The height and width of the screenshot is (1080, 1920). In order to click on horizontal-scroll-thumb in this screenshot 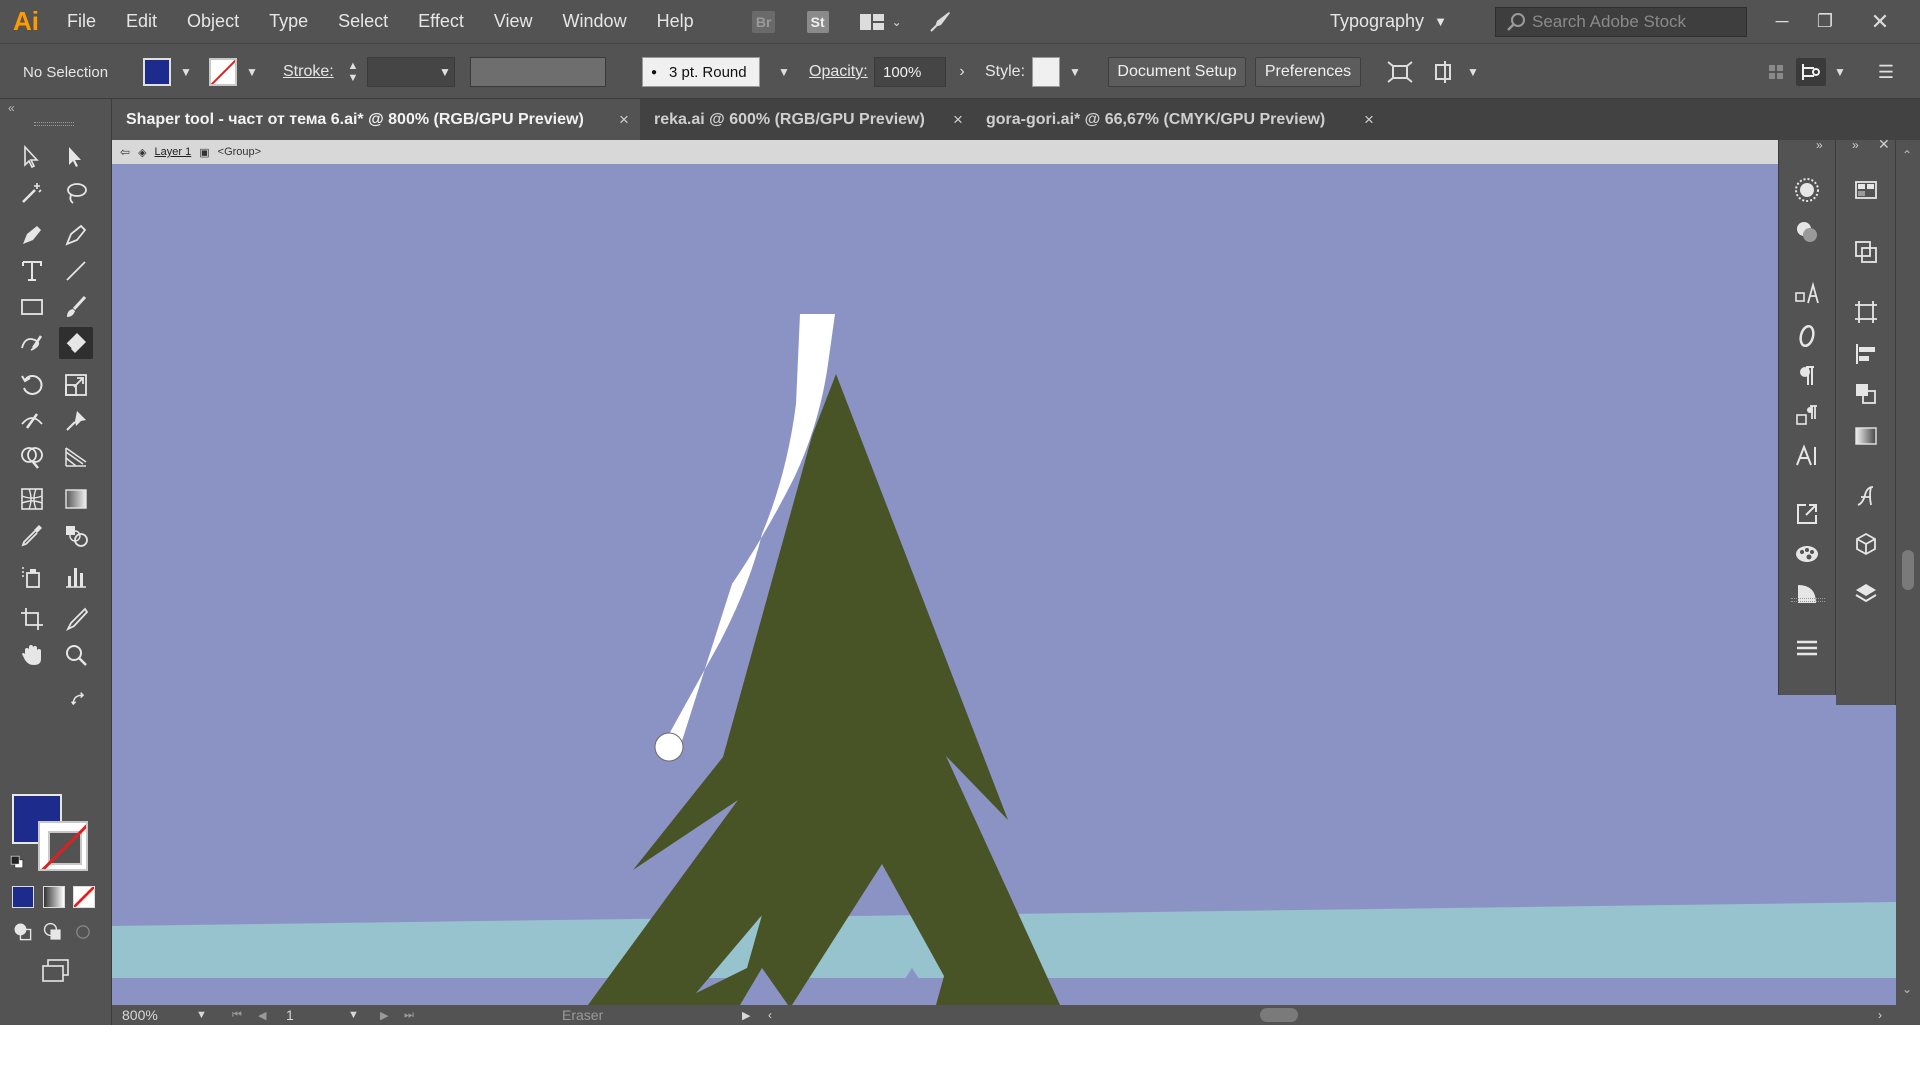, I will do `click(1279, 1015)`.